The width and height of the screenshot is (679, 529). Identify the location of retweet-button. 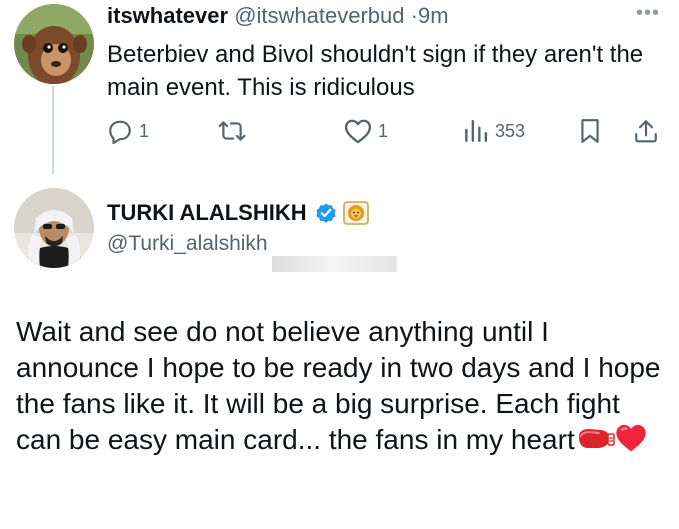
(235, 131).